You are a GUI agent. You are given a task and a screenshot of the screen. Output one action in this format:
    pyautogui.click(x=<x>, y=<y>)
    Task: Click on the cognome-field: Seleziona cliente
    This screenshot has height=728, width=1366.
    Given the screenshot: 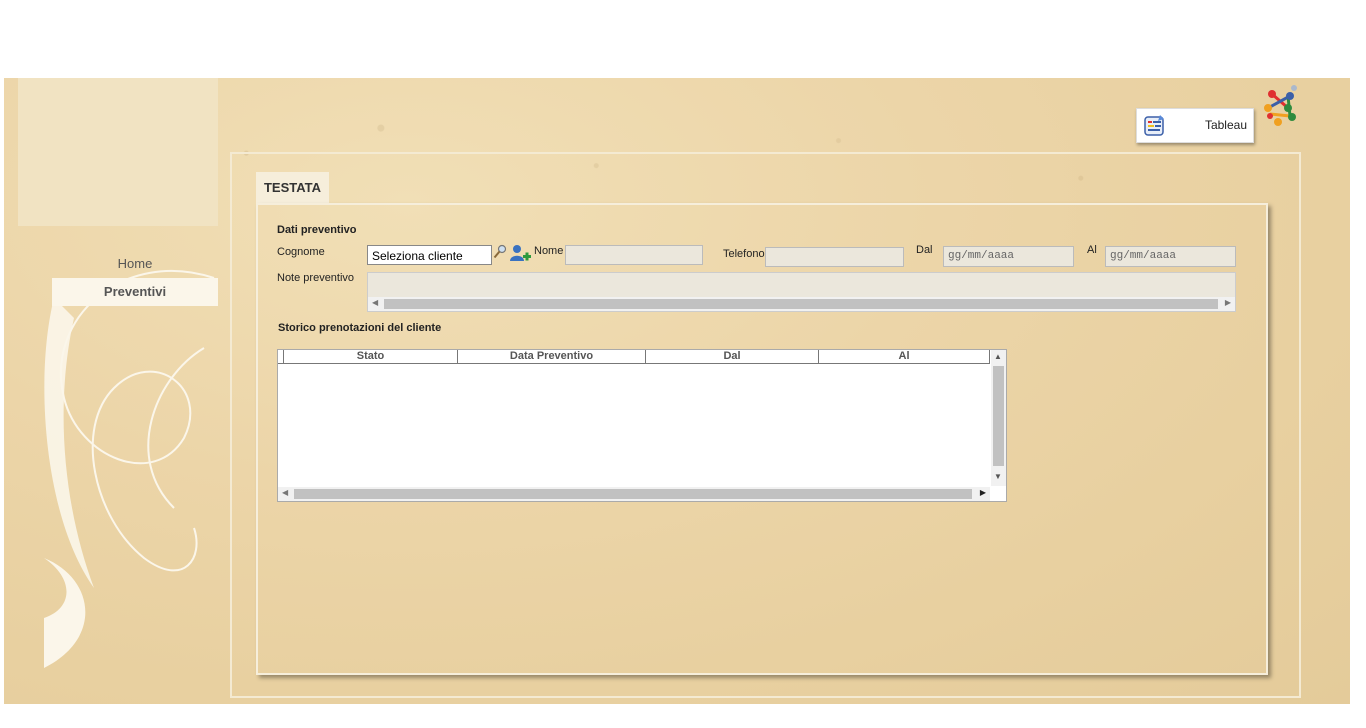 What is the action you would take?
    pyautogui.click(x=429, y=255)
    